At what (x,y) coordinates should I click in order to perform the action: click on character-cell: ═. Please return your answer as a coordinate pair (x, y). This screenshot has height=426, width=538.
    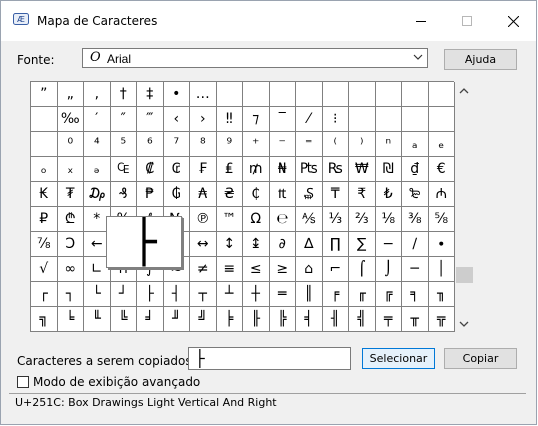
    Looking at the image, I should click on (282, 294).